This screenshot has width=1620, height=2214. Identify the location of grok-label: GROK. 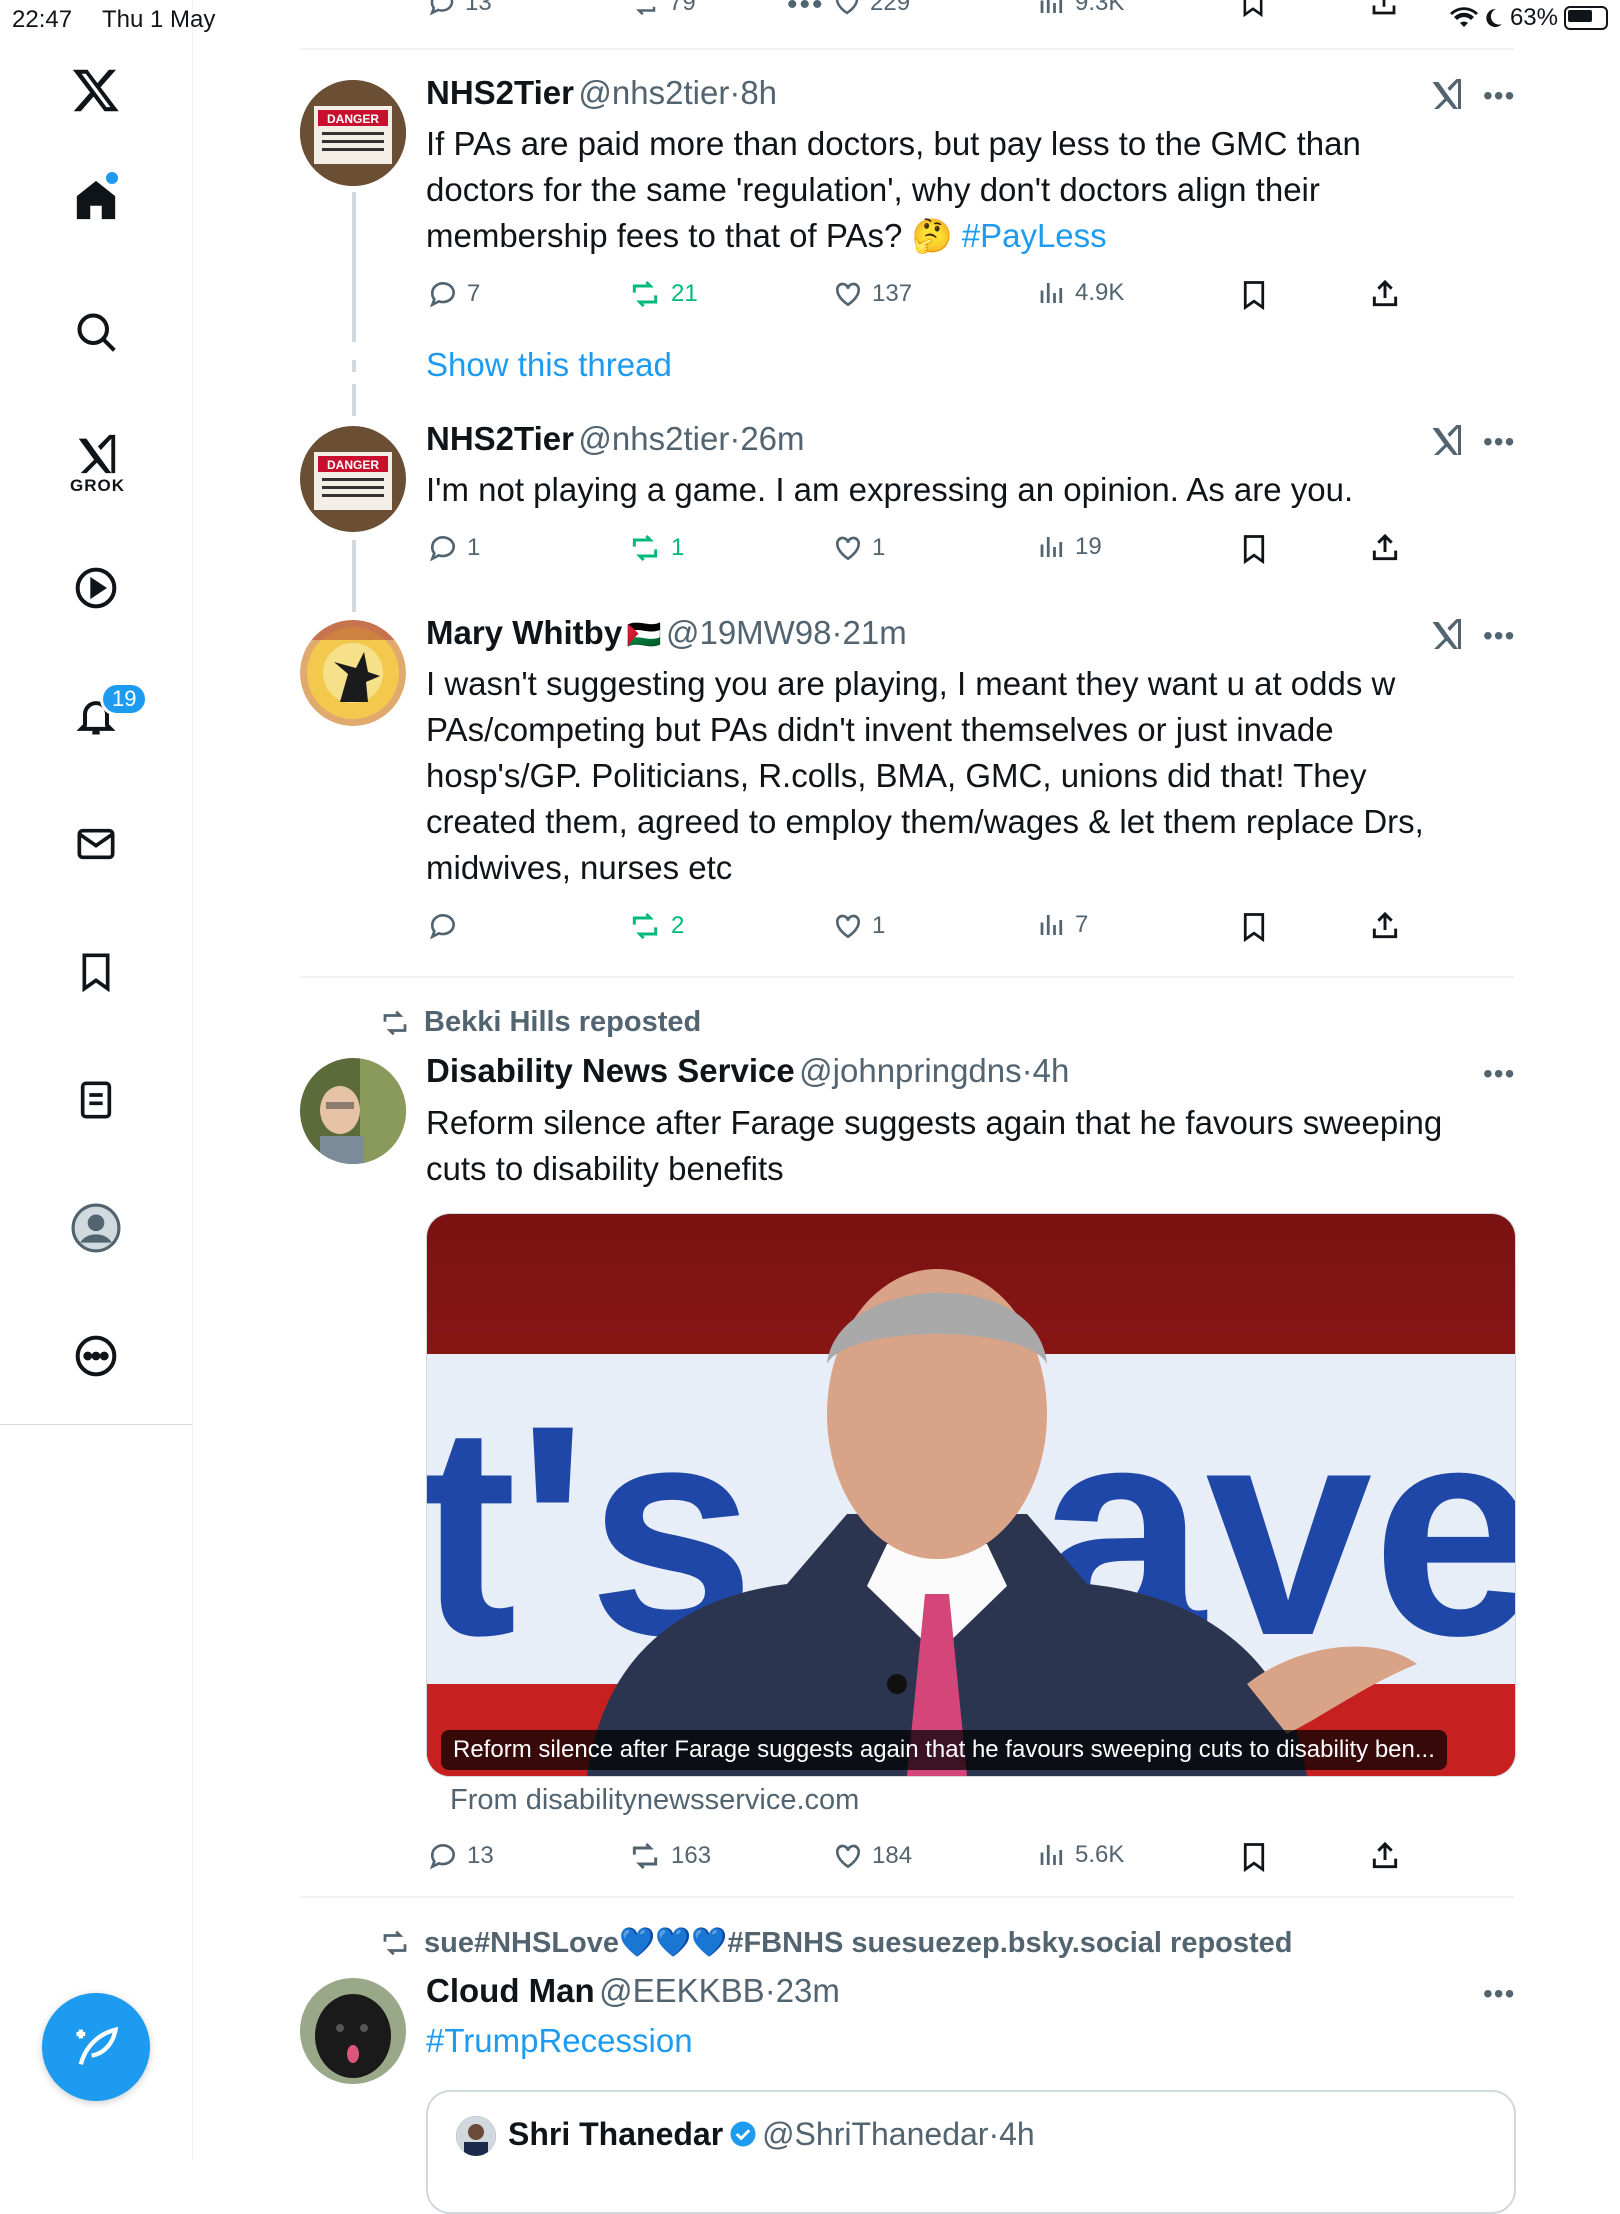
(97, 485).